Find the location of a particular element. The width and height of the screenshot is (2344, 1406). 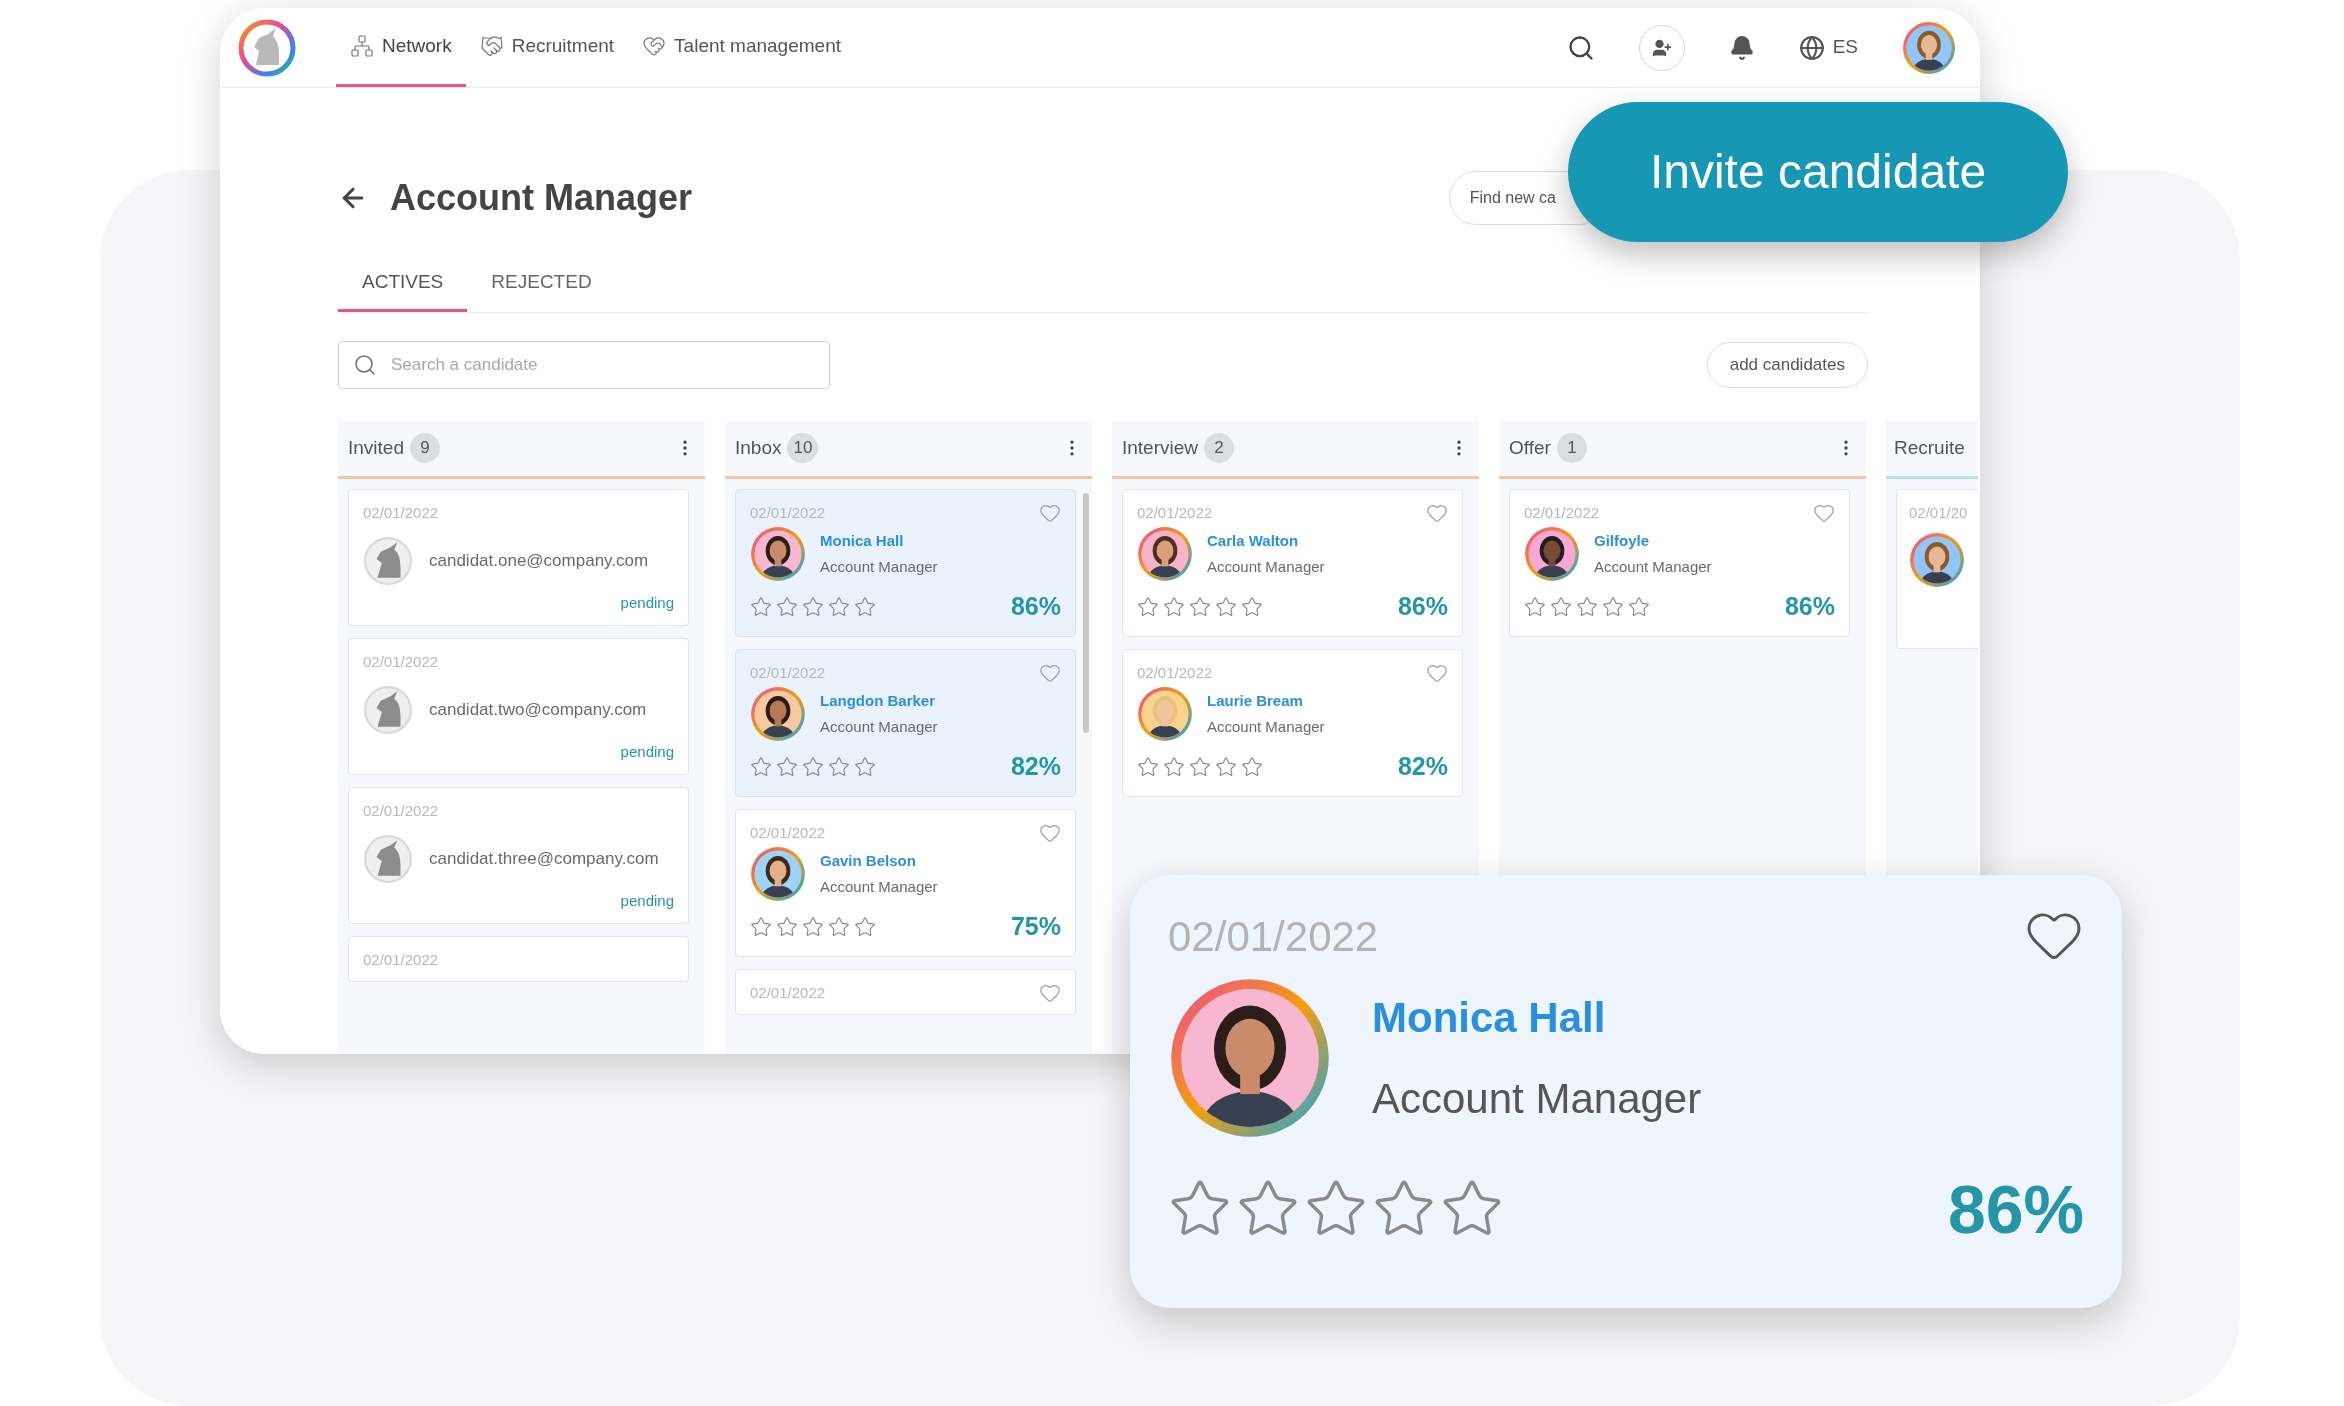

invite-card: 02/01/2022 candidat.two@company.com pending is located at coordinates (518, 706).